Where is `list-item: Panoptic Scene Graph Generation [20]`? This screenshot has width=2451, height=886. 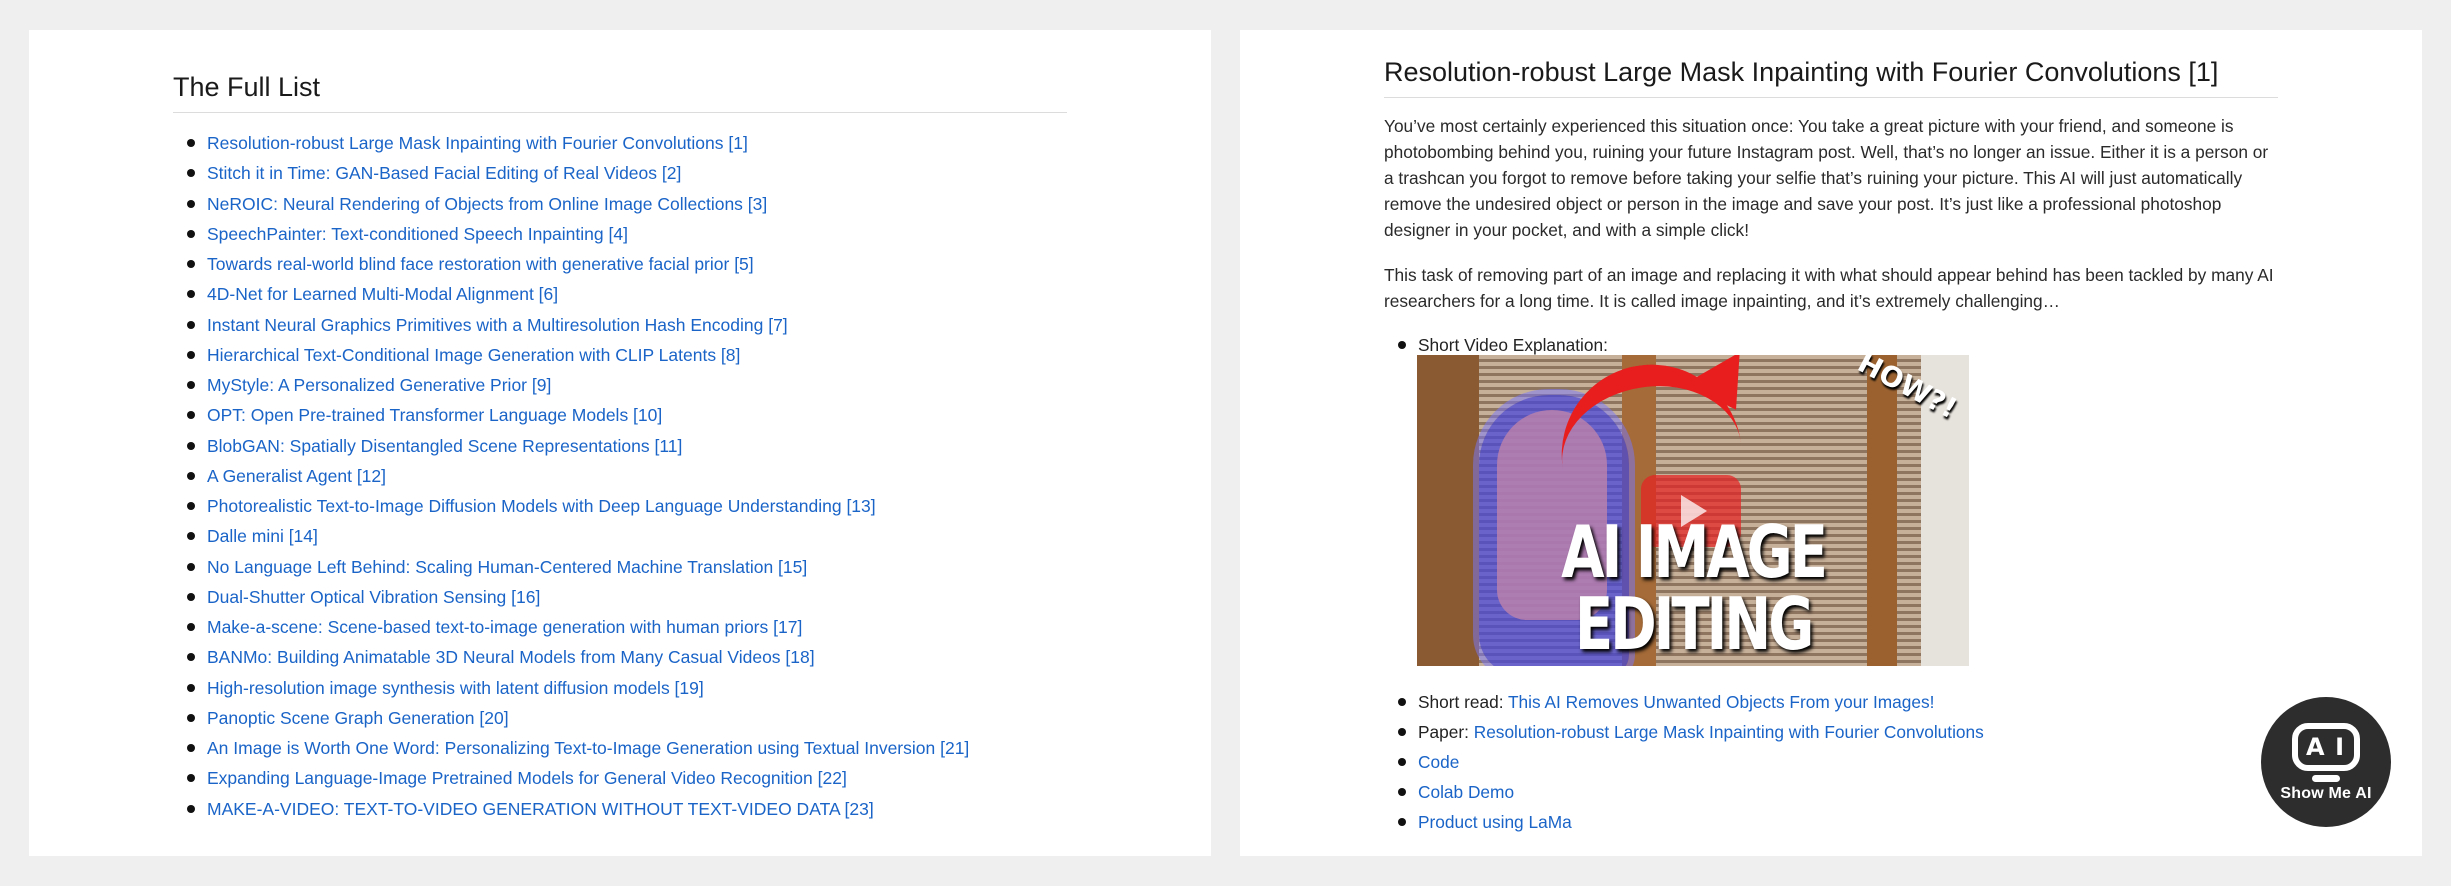
list-item: Panoptic Scene Graph Generation [20] is located at coordinates (571, 718).